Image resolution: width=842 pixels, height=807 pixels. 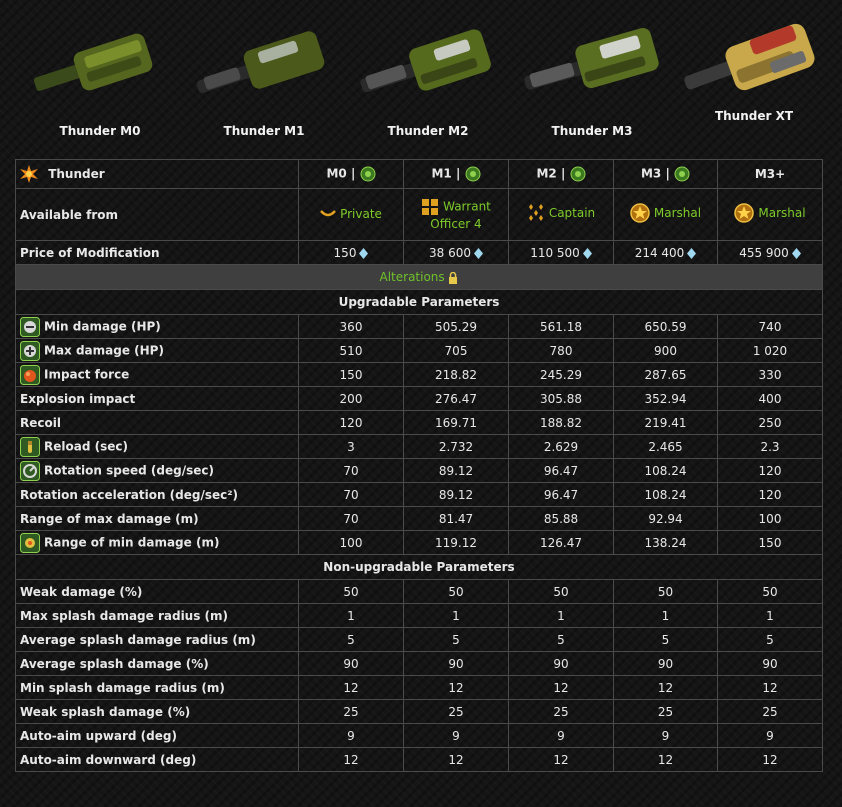 I want to click on parameter-value: 108.24, so click(x=665, y=494).